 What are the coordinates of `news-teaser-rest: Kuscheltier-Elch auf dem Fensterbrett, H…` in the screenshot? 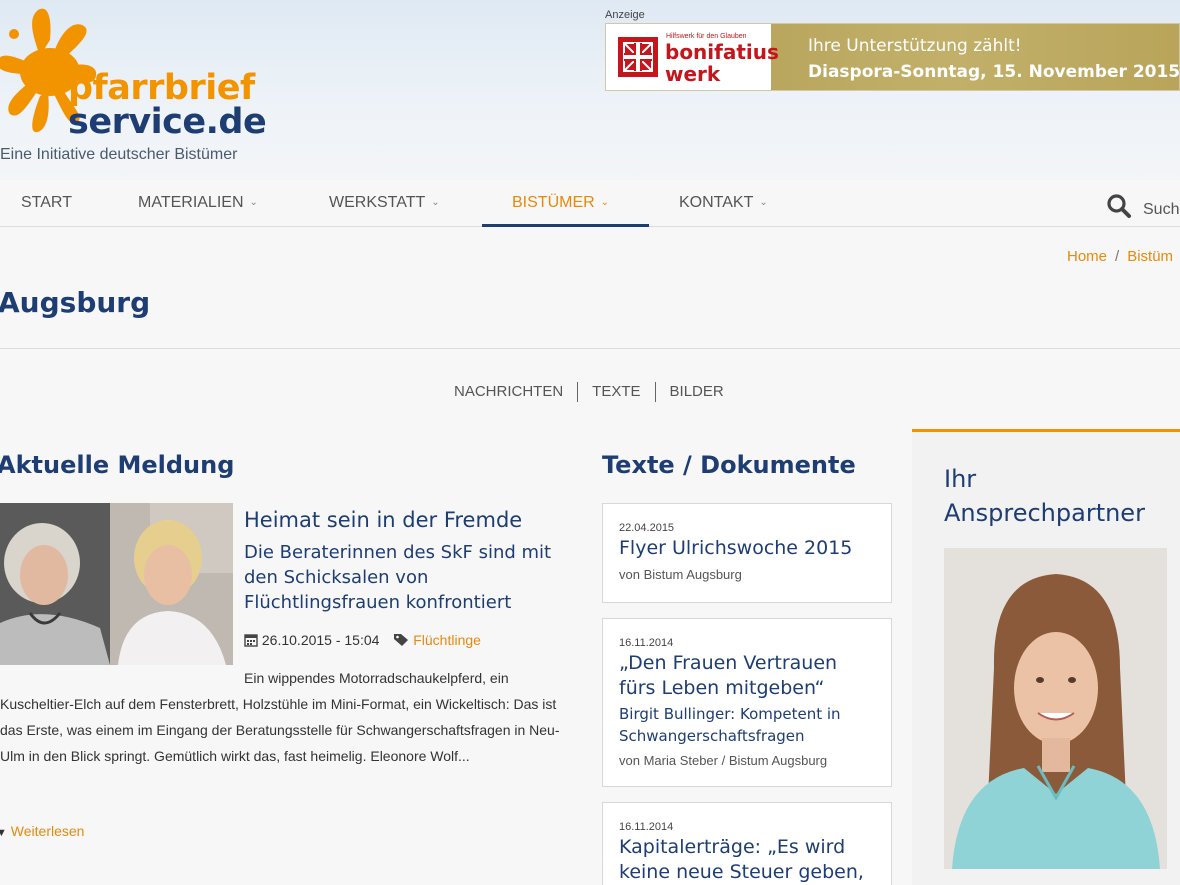 It's located at (280, 730).